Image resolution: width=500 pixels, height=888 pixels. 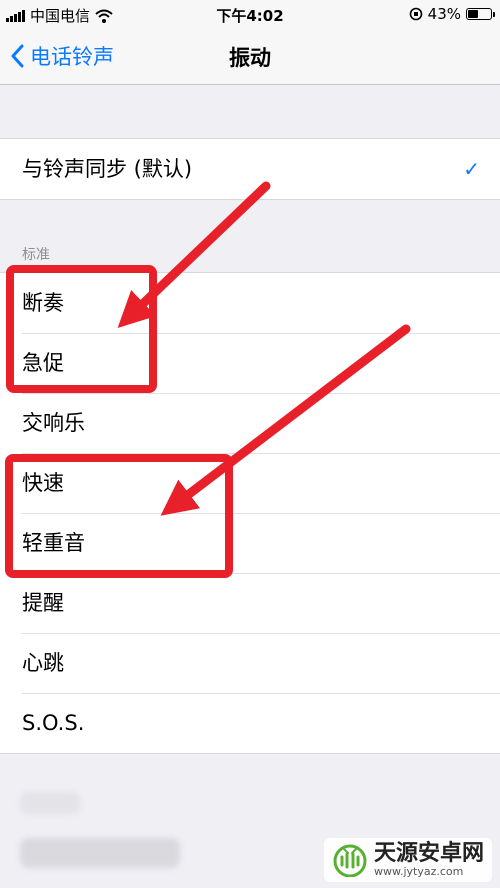 I want to click on watermark-name: 天源安卓网, so click(x=428, y=853).